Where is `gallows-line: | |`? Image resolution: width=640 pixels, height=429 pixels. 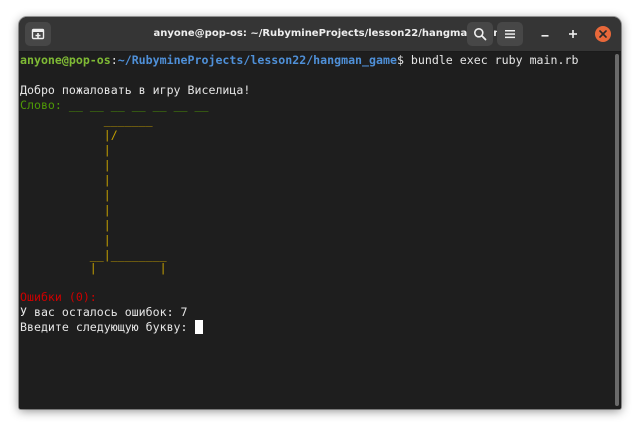 gallows-line: | | is located at coordinates (93, 268).